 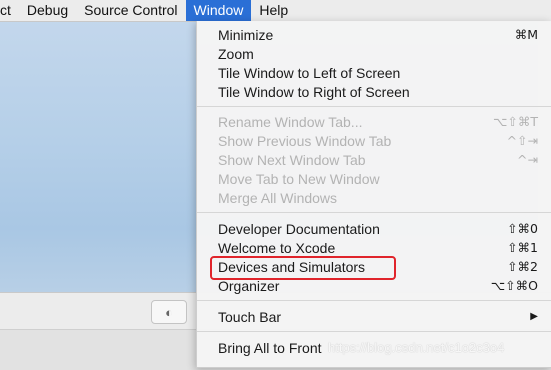 I want to click on menu-debug: Debug, so click(x=47, y=10).